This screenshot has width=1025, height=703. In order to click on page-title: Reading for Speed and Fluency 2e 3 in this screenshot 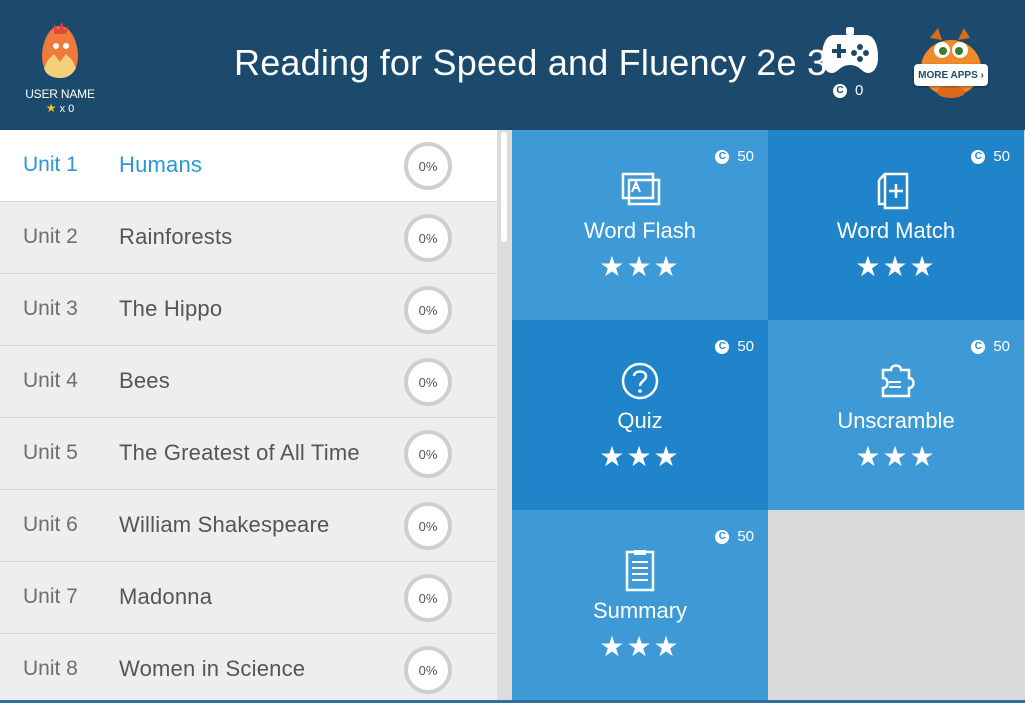, I will do `click(531, 62)`.